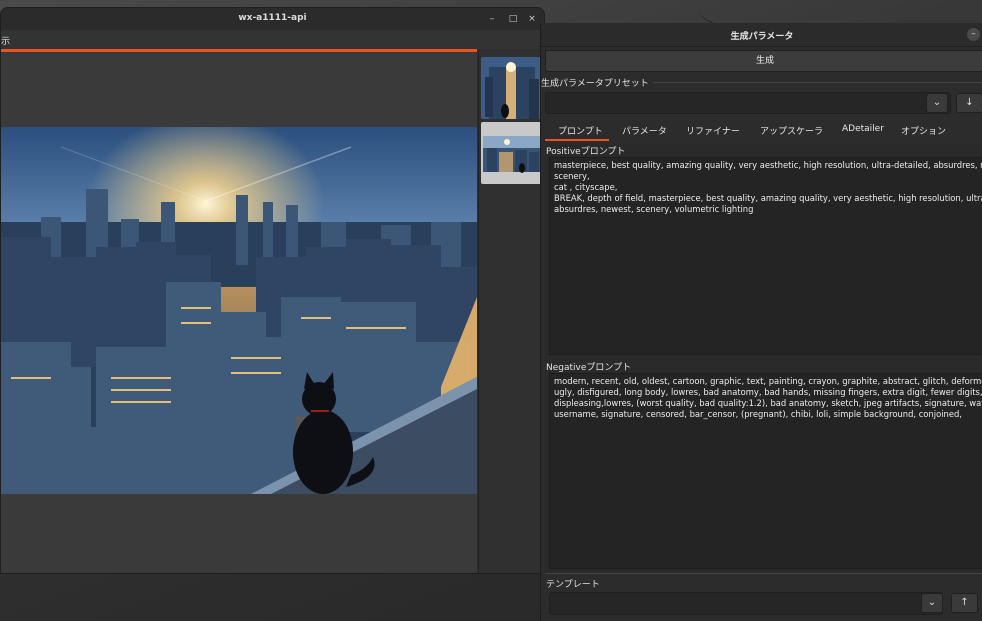  Describe the element at coordinates (511, 312) in the screenshot. I see `thumbnail-strip` at that location.